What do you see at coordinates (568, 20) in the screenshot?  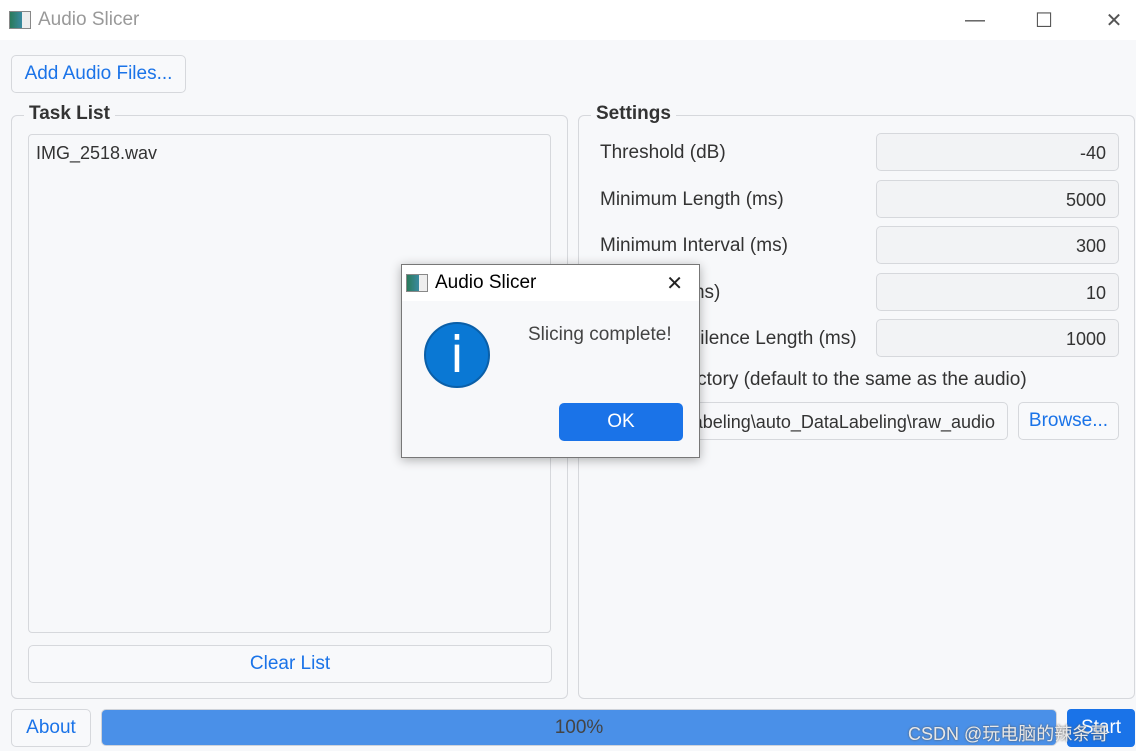 I see `title-bar: Audio Slicer — ☐ ✕` at bounding box center [568, 20].